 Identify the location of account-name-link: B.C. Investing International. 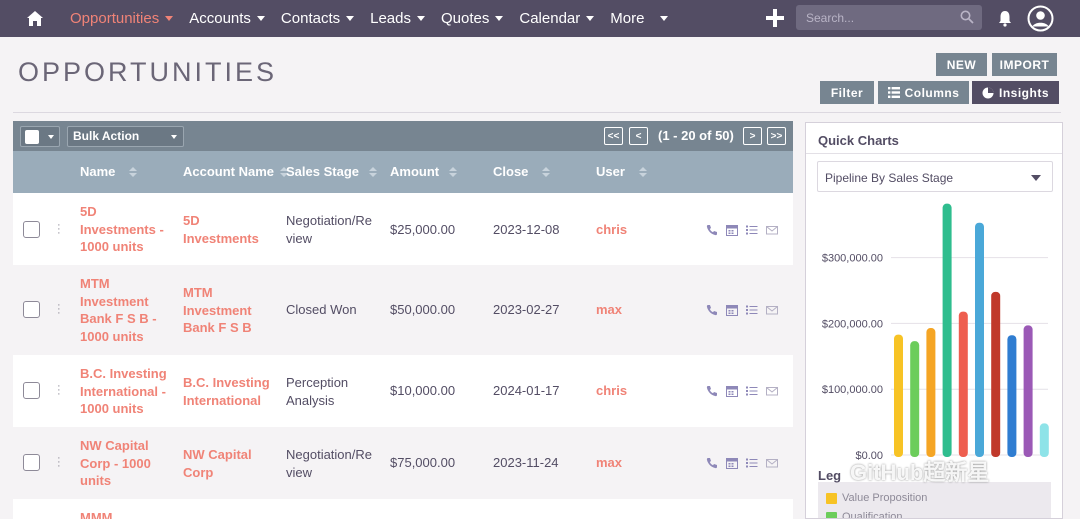
(228, 391).